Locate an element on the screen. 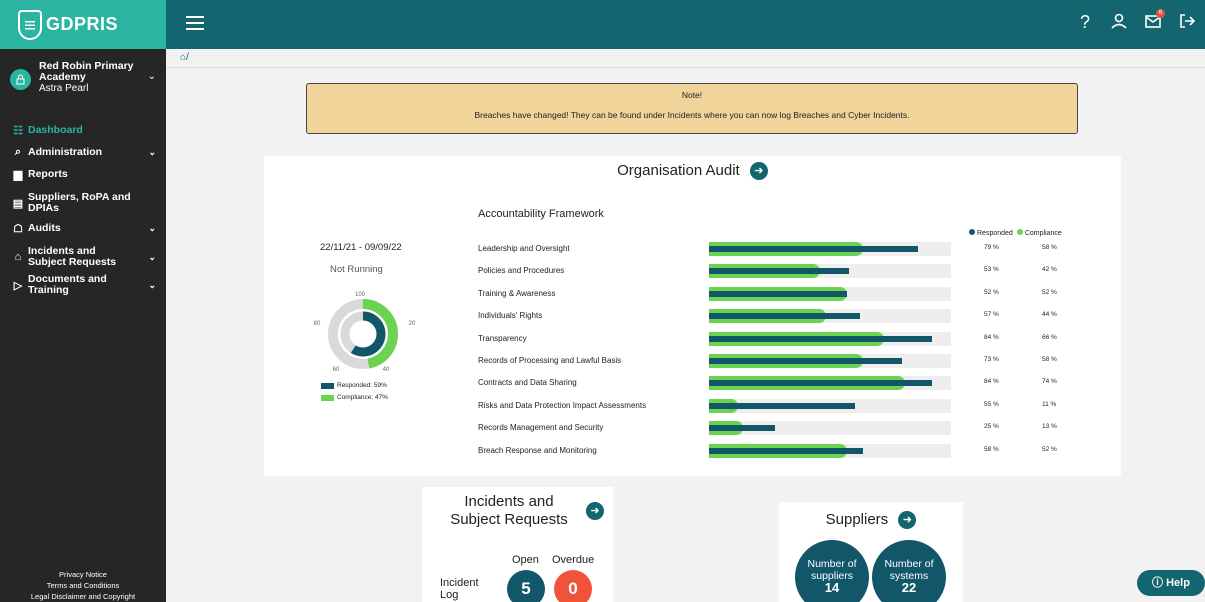 The height and width of the screenshot is (602, 1205). sidebar-item-dashboard: ☷ Dashboard is located at coordinates (83, 131).